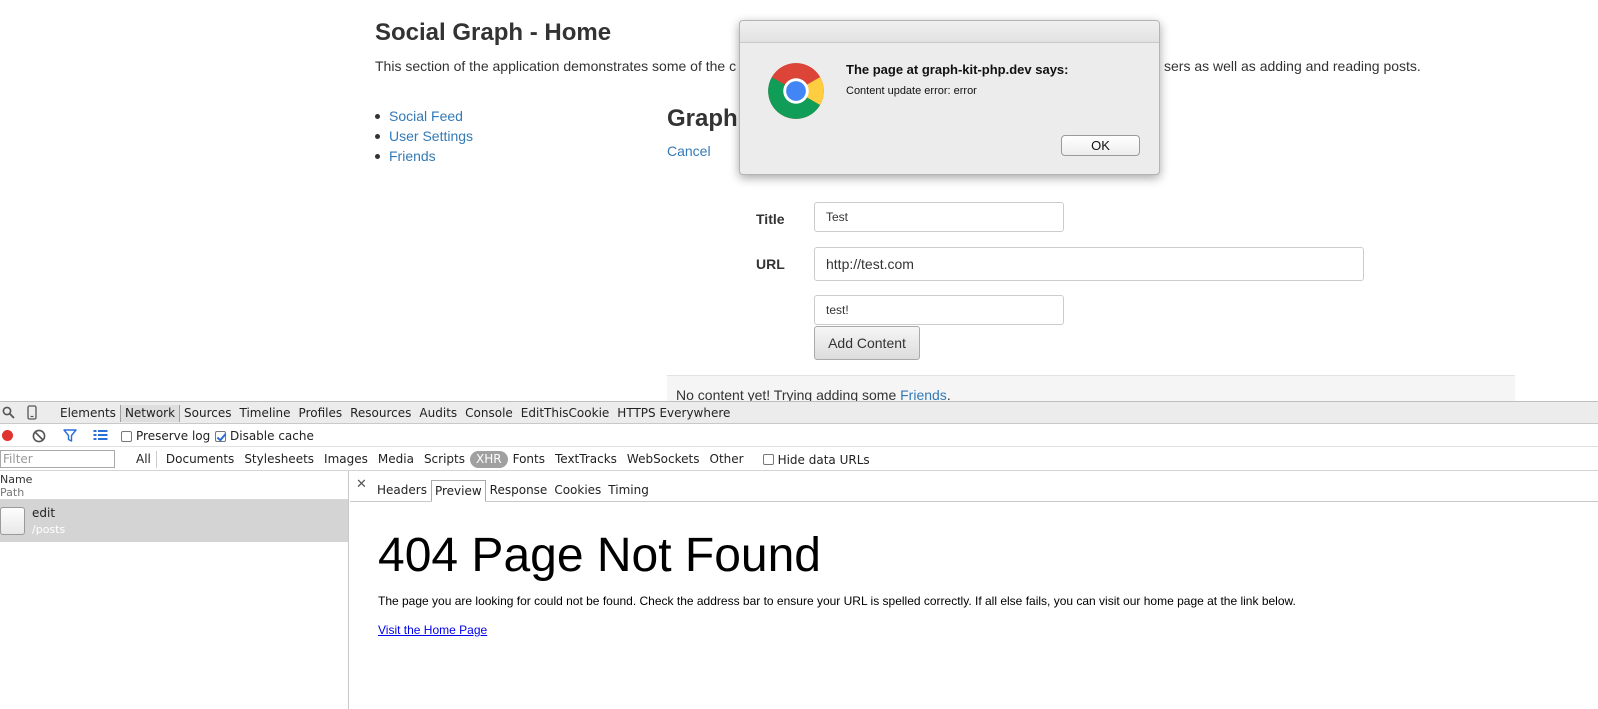 This screenshot has width=1598, height=709. I want to click on type-filter-media: Media, so click(396, 459).